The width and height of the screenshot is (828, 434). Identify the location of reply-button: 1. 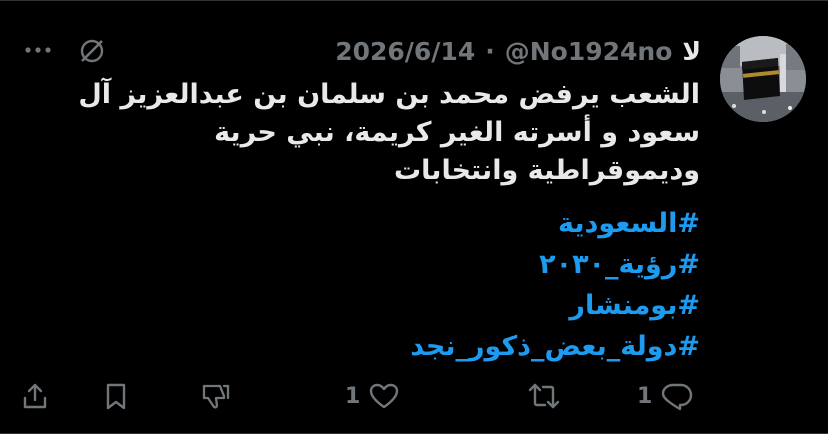
(665, 396).